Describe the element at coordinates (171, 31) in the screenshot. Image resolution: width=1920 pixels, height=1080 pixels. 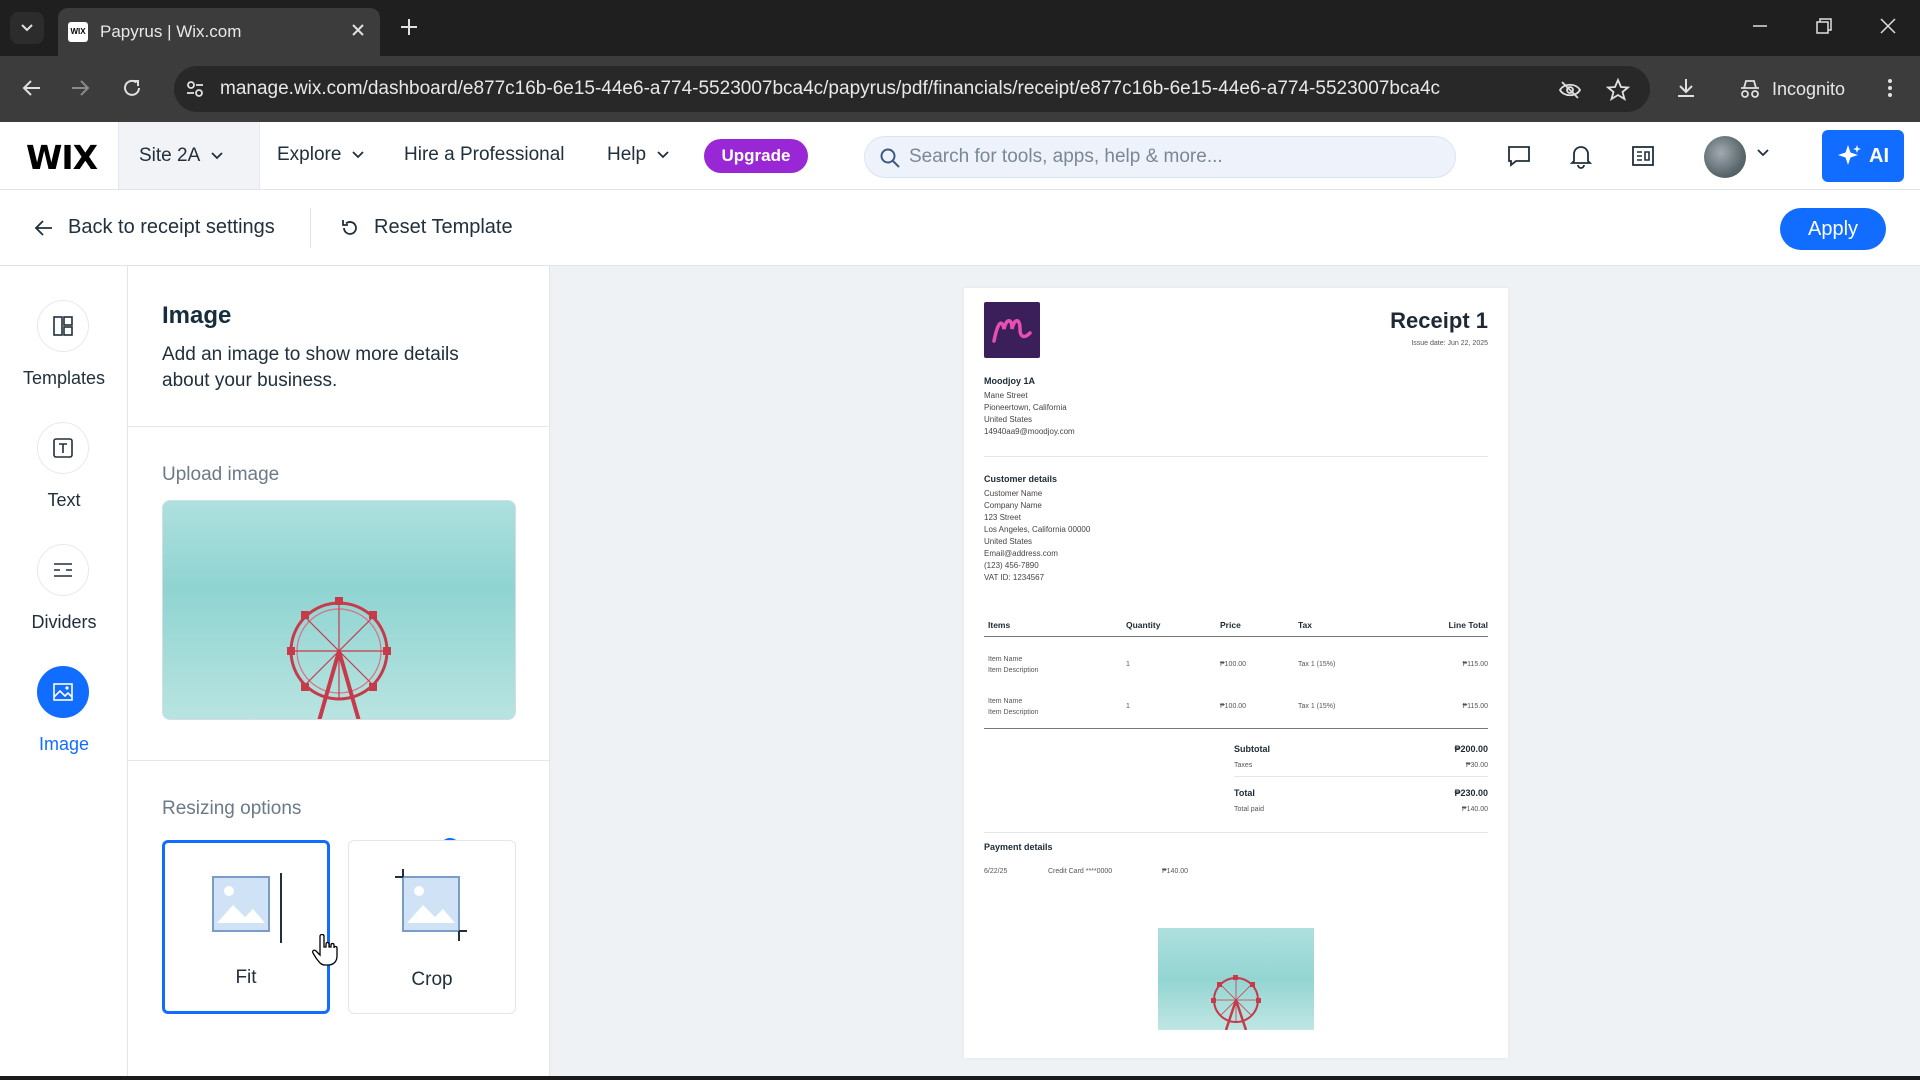
I see `tab-title: Papyrus | Wix.com` at that location.